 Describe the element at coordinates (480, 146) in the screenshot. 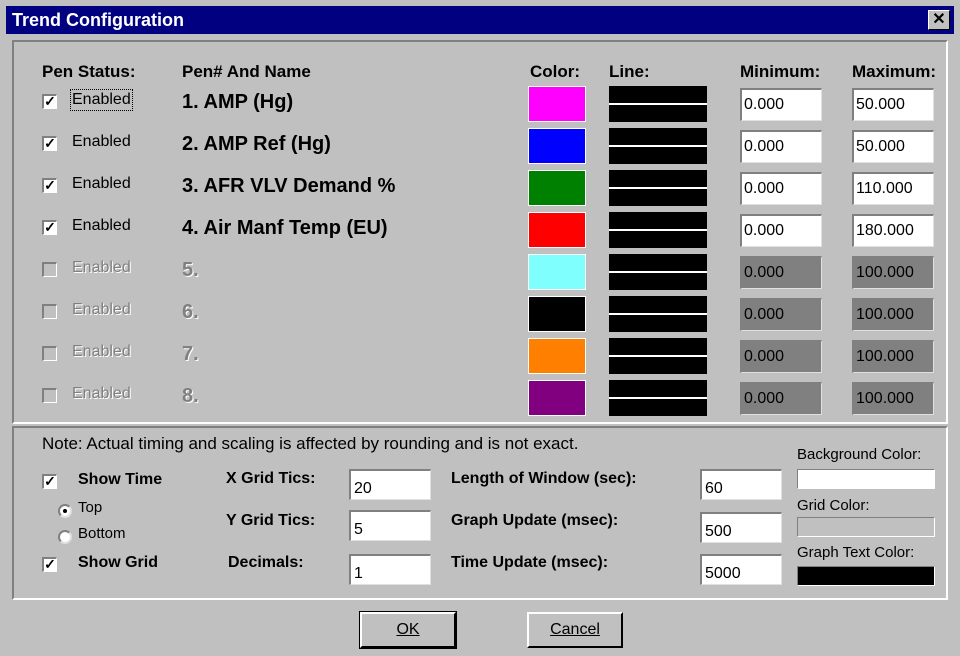

I see `pen-row-2: ✓ Enabled 2. AMP Ref (Hg) 0.000 50.000` at that location.